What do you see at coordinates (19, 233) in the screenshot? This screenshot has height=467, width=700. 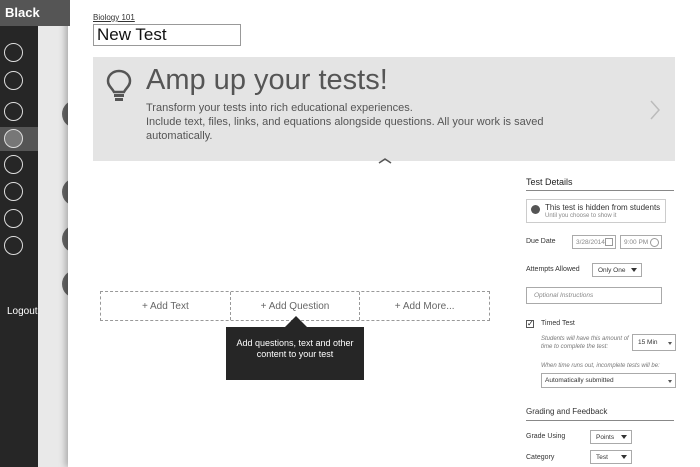 I see `app-rail: Logout` at bounding box center [19, 233].